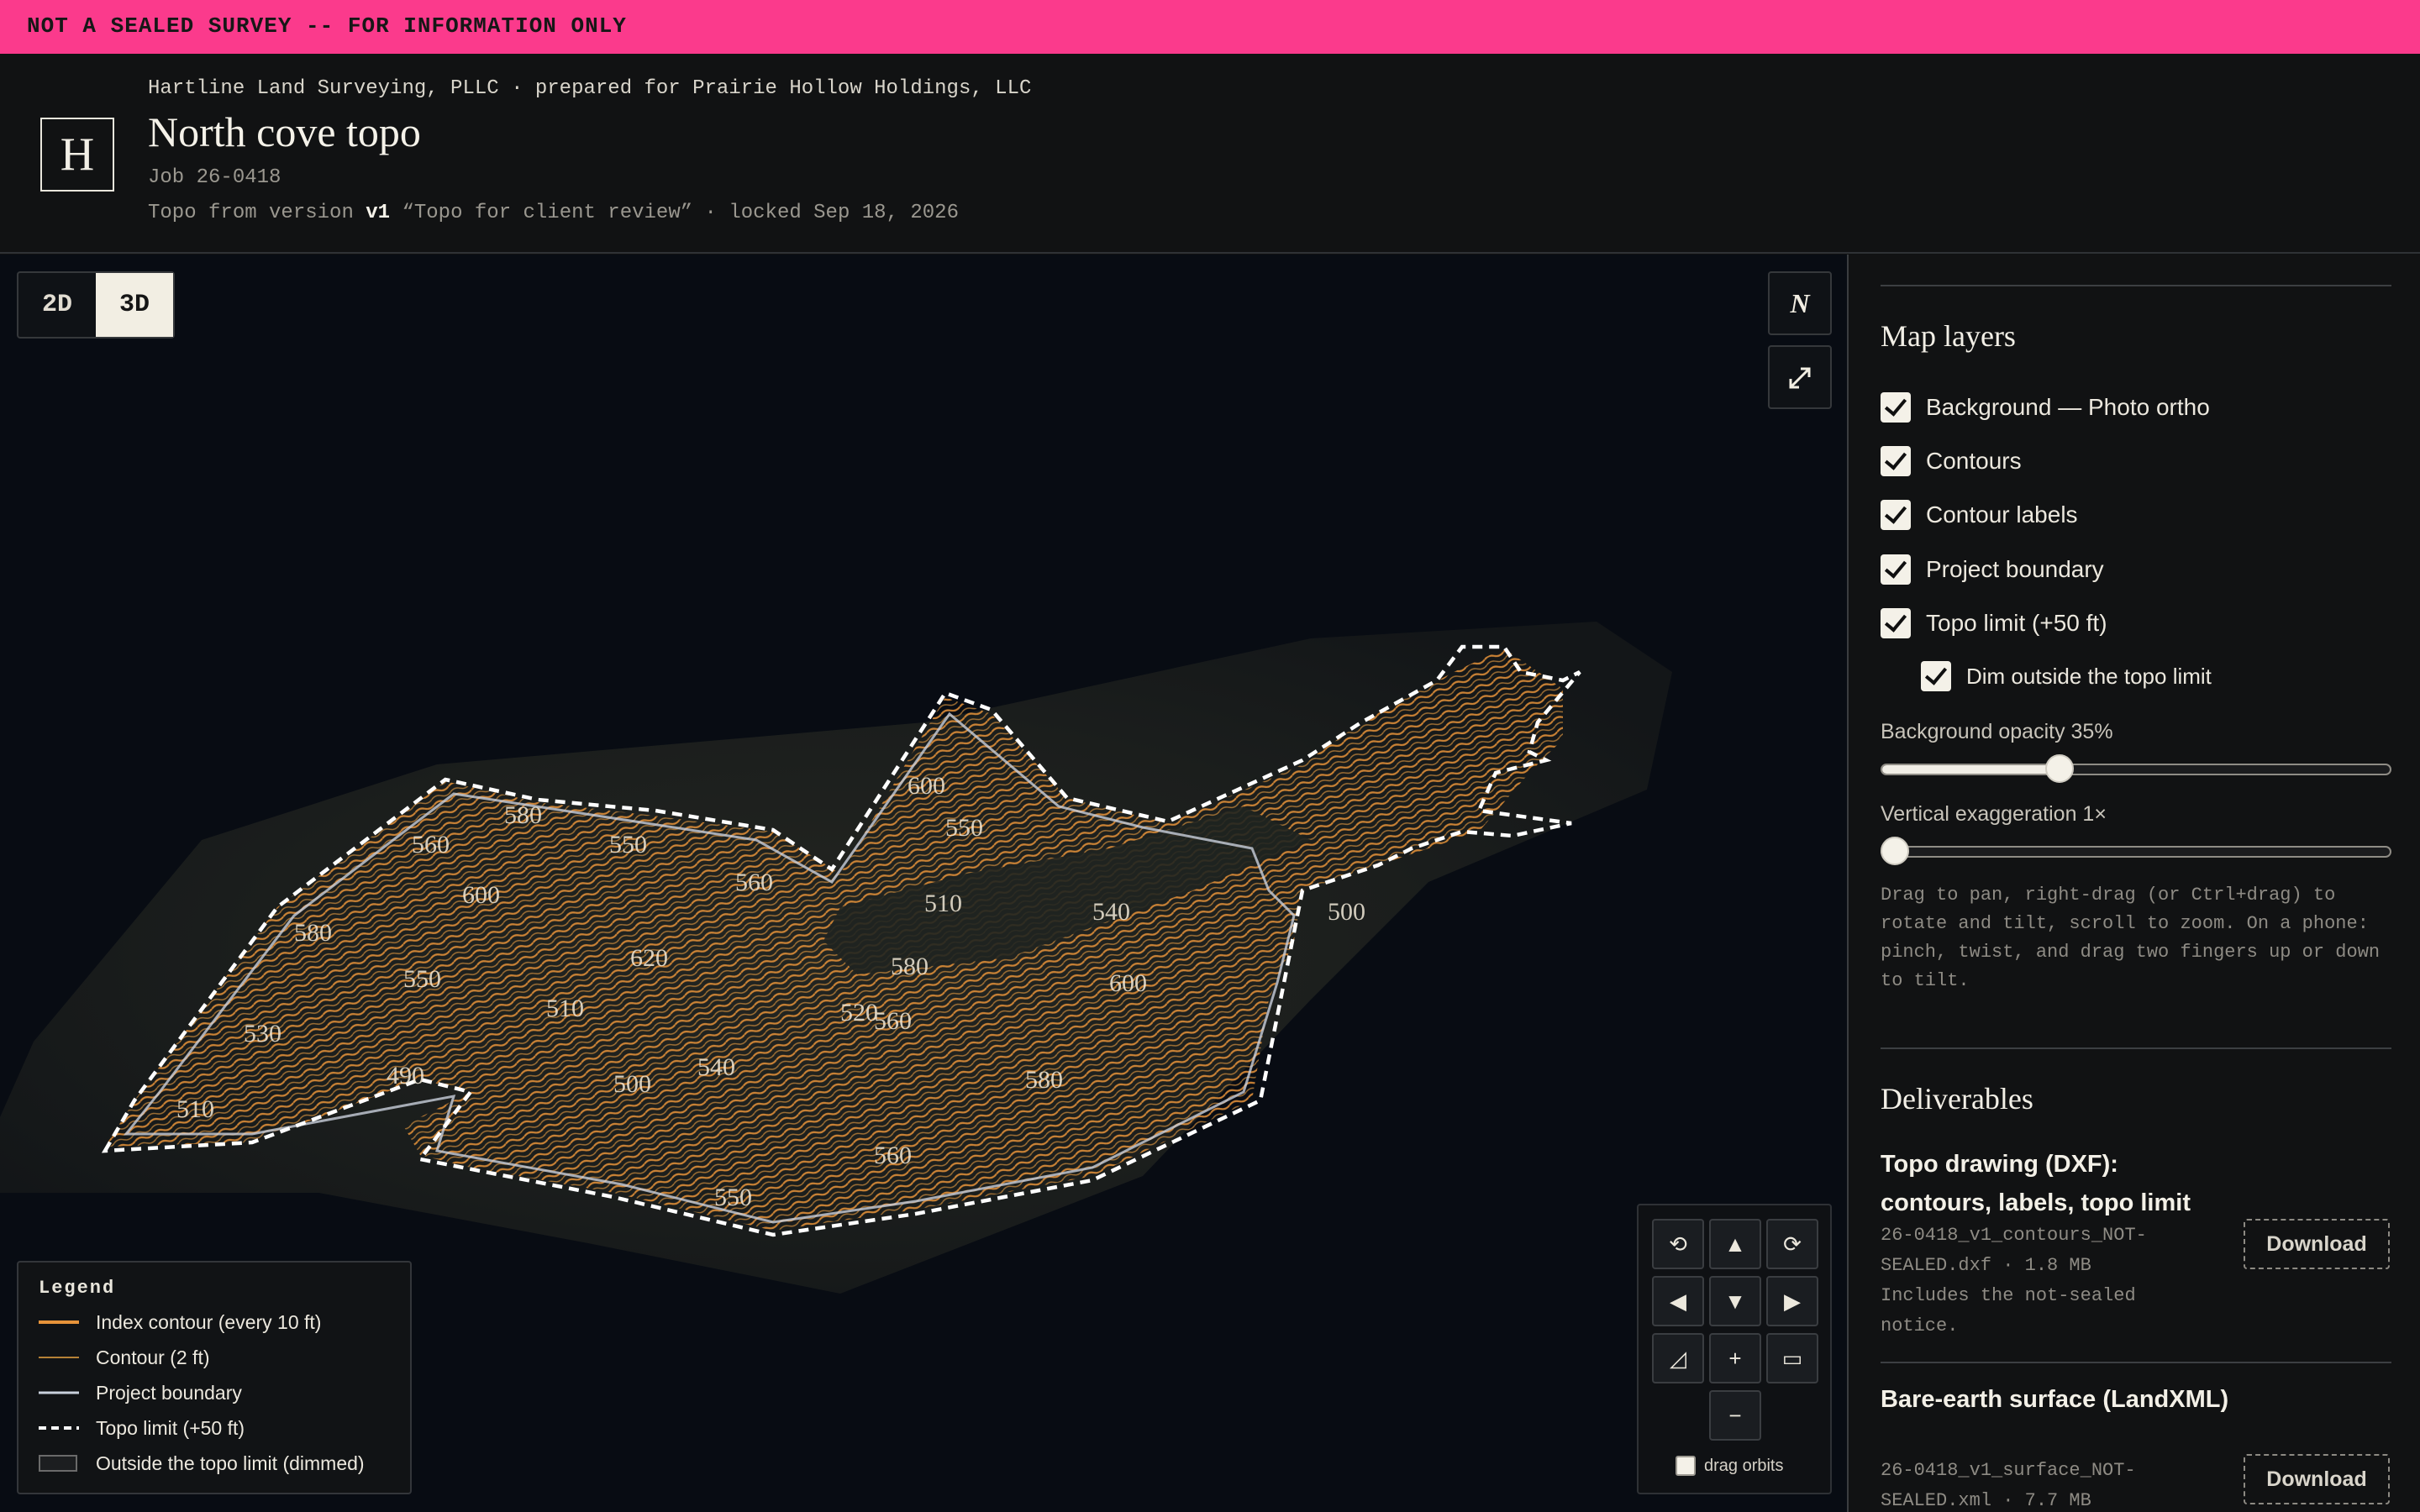 The image size is (2420, 1512). What do you see at coordinates (209, 1321) in the screenshot?
I see `legend-item-label: Index contour (every 10 ft)` at bounding box center [209, 1321].